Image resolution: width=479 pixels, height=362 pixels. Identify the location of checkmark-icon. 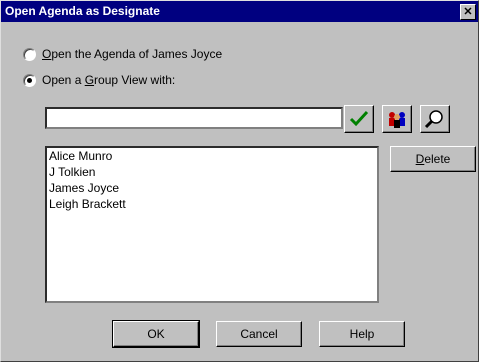
(359, 118).